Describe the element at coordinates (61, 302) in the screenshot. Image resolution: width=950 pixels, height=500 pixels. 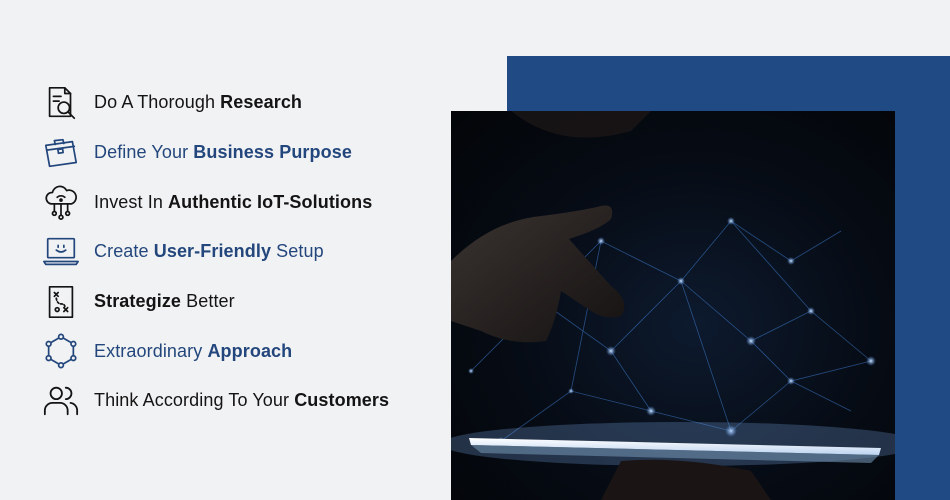
I see `strategy-board-icon` at that location.